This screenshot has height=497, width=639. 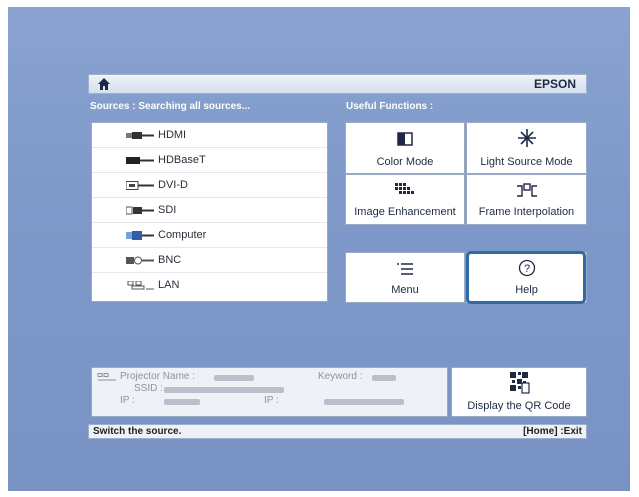 What do you see at coordinates (140, 260) in the screenshot?
I see `bnc-connector-icon` at bounding box center [140, 260].